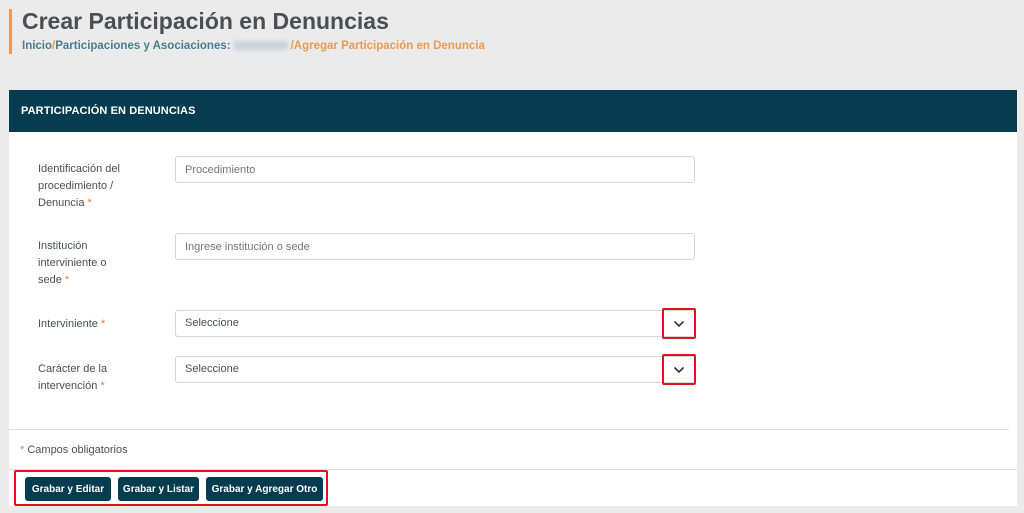 The image size is (1024, 513). What do you see at coordinates (72, 263) in the screenshot?
I see `institution-label: Institución interviniente o sede *` at bounding box center [72, 263].